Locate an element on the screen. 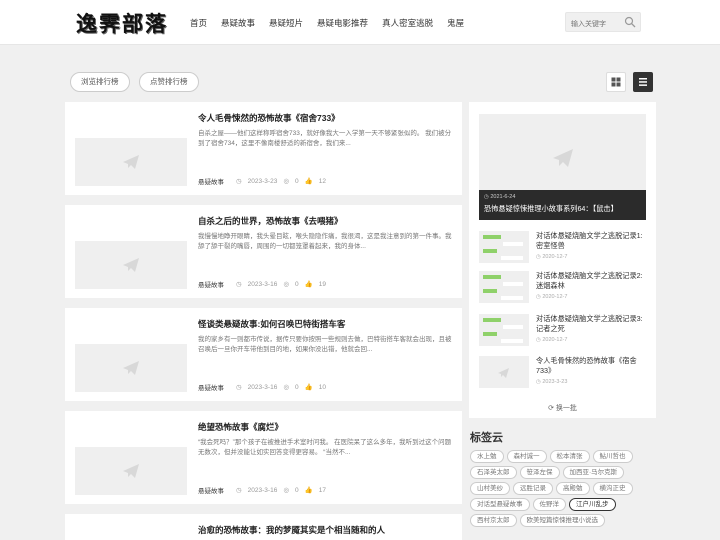  article-likes: 12 is located at coordinates (322, 181).